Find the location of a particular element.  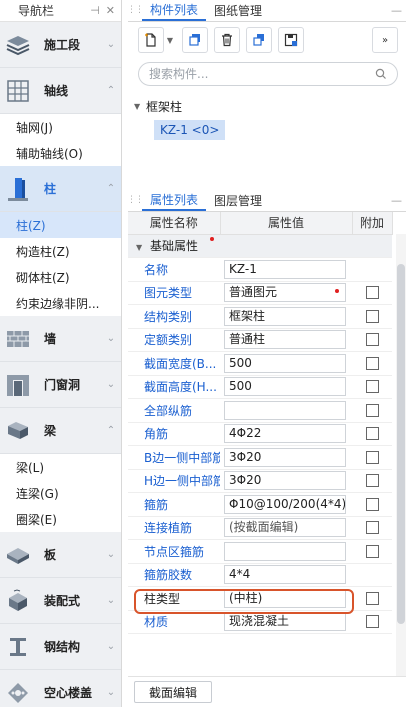

property-value-field: 普通柱 is located at coordinates (285, 340).